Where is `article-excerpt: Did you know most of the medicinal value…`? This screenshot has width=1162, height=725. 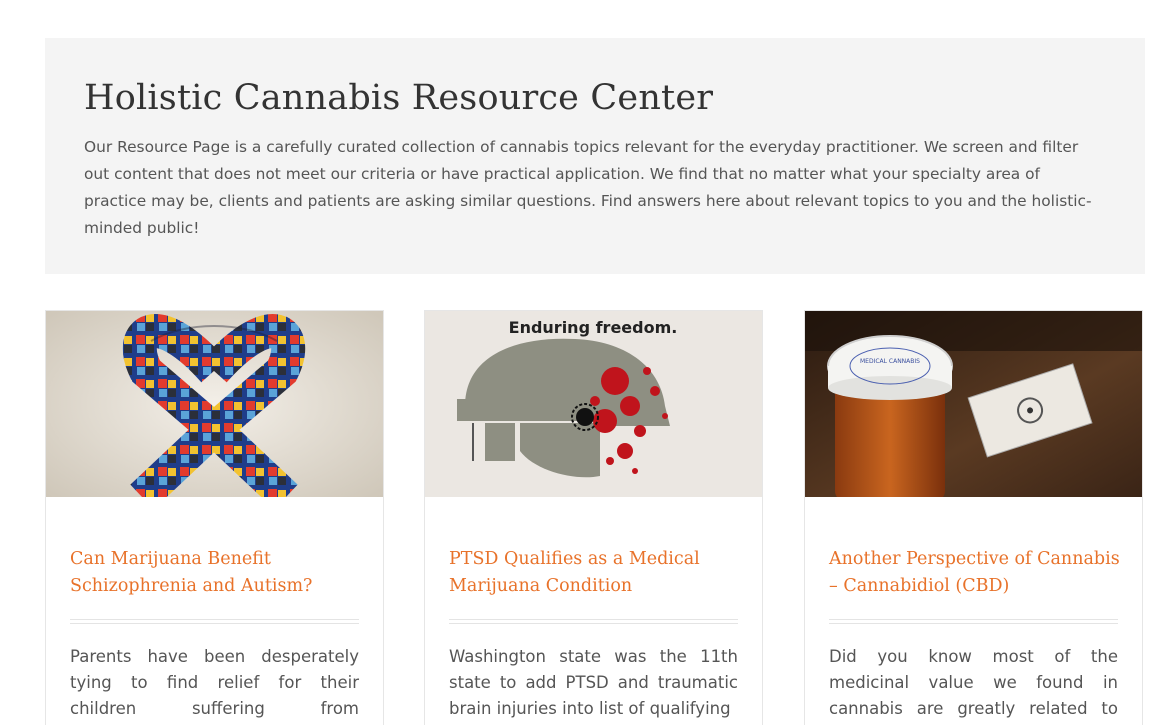
article-excerpt: Did you know most of the medicinal value… is located at coordinates (973, 682).